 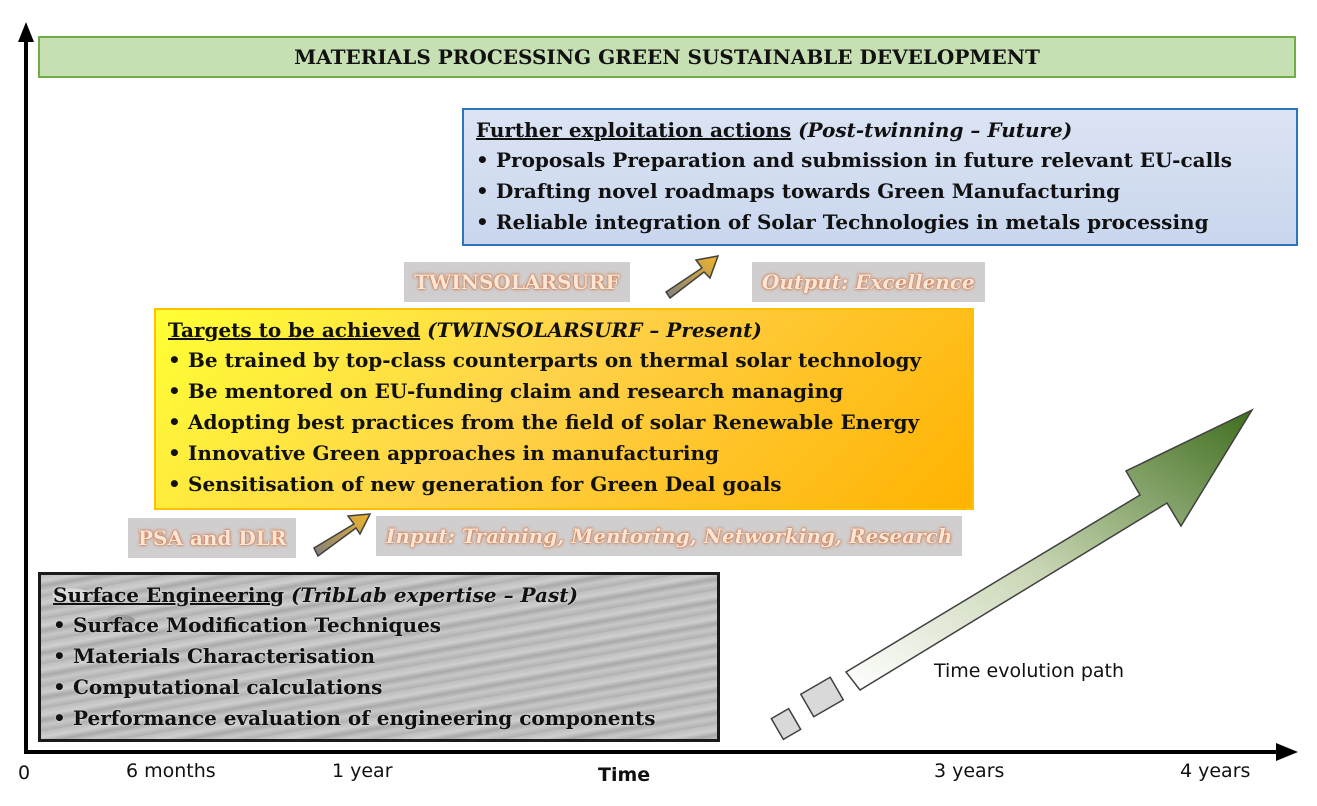 What do you see at coordinates (969, 771) in the screenshot?
I see `x-tick-label: 3 years` at bounding box center [969, 771].